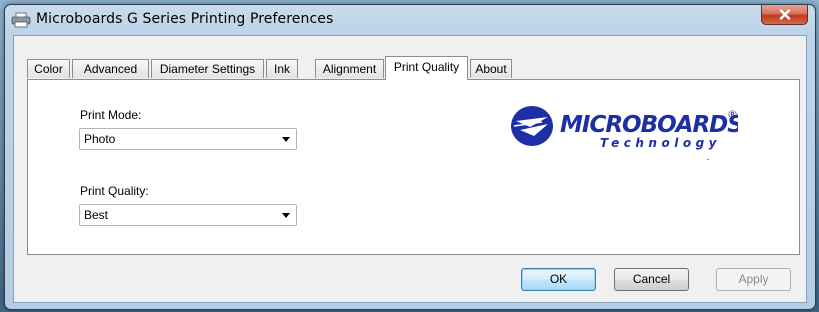 The image size is (819, 312). I want to click on logo-brand-text: MICROBOARDS, so click(649, 125).